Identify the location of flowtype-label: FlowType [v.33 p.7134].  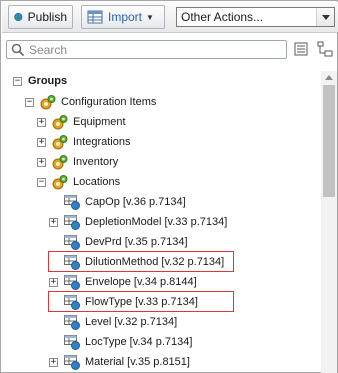
(141, 302).